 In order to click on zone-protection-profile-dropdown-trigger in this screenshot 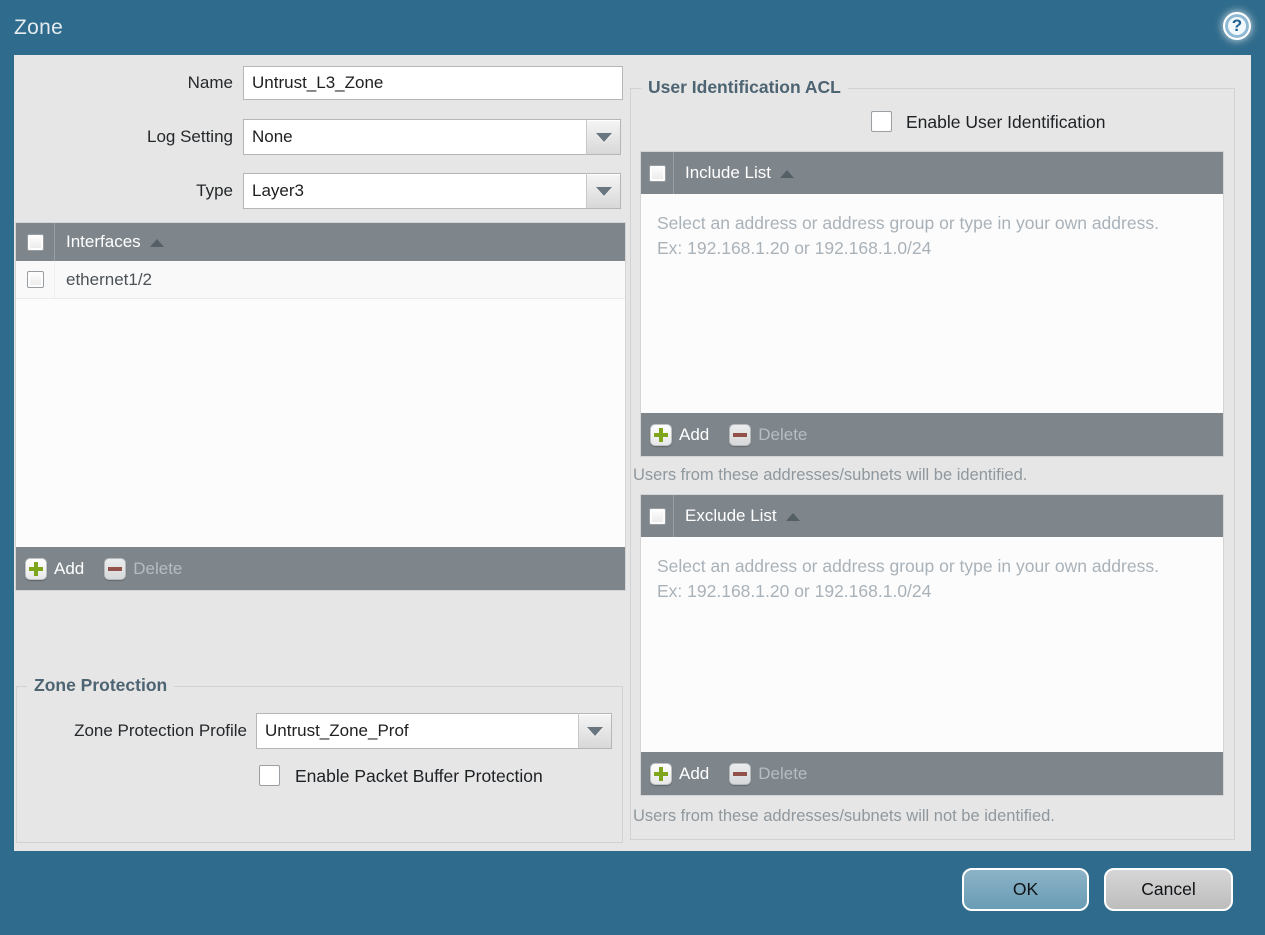, I will do `click(595, 731)`.